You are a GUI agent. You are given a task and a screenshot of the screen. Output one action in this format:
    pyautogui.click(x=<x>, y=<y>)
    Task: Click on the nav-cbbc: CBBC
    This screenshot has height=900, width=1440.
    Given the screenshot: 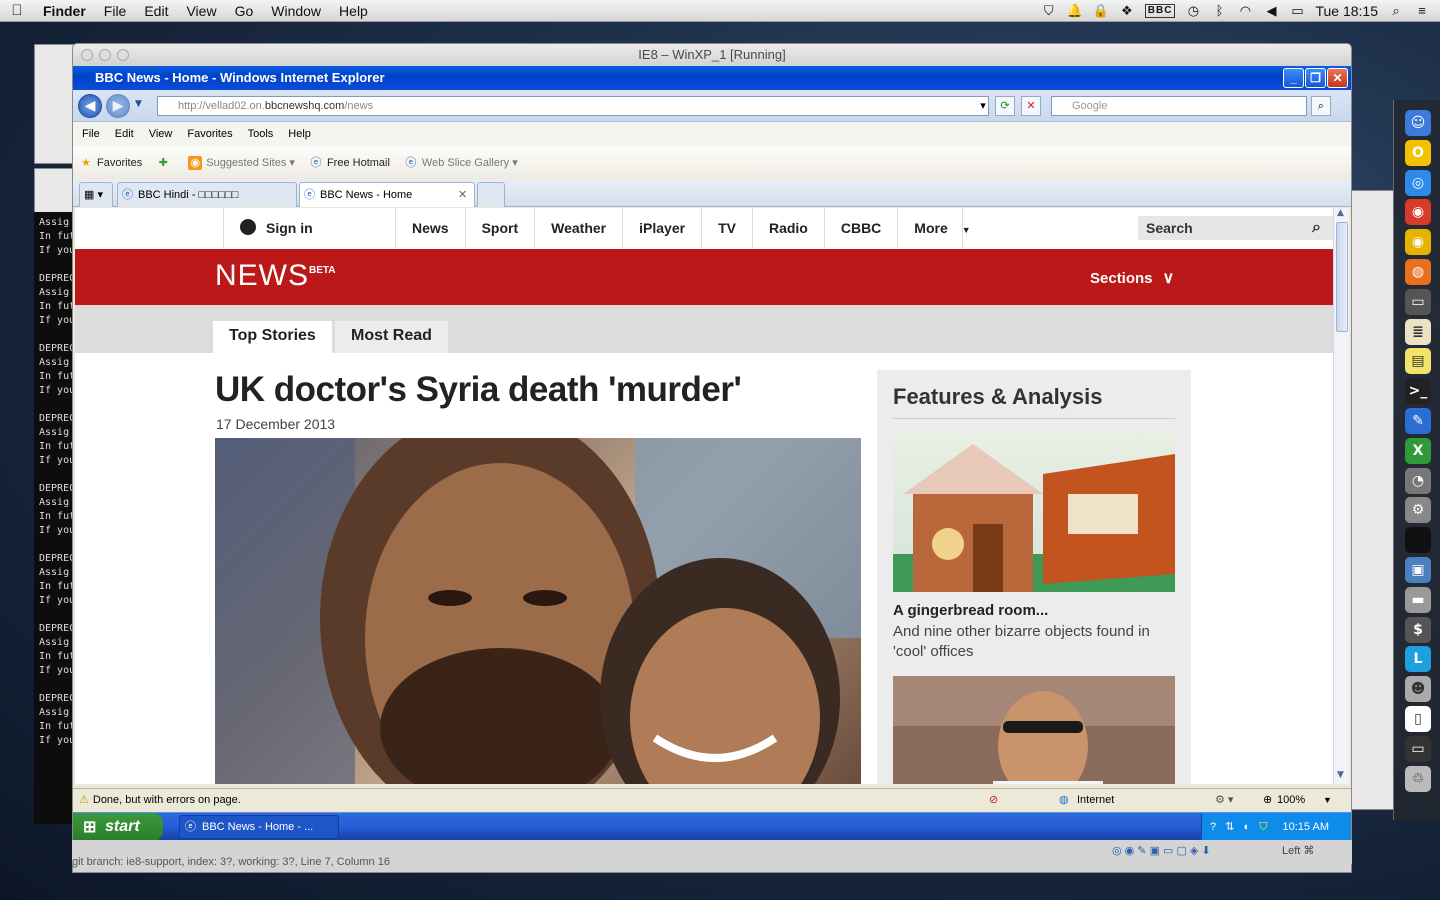 What is the action you would take?
    pyautogui.click(x=860, y=228)
    